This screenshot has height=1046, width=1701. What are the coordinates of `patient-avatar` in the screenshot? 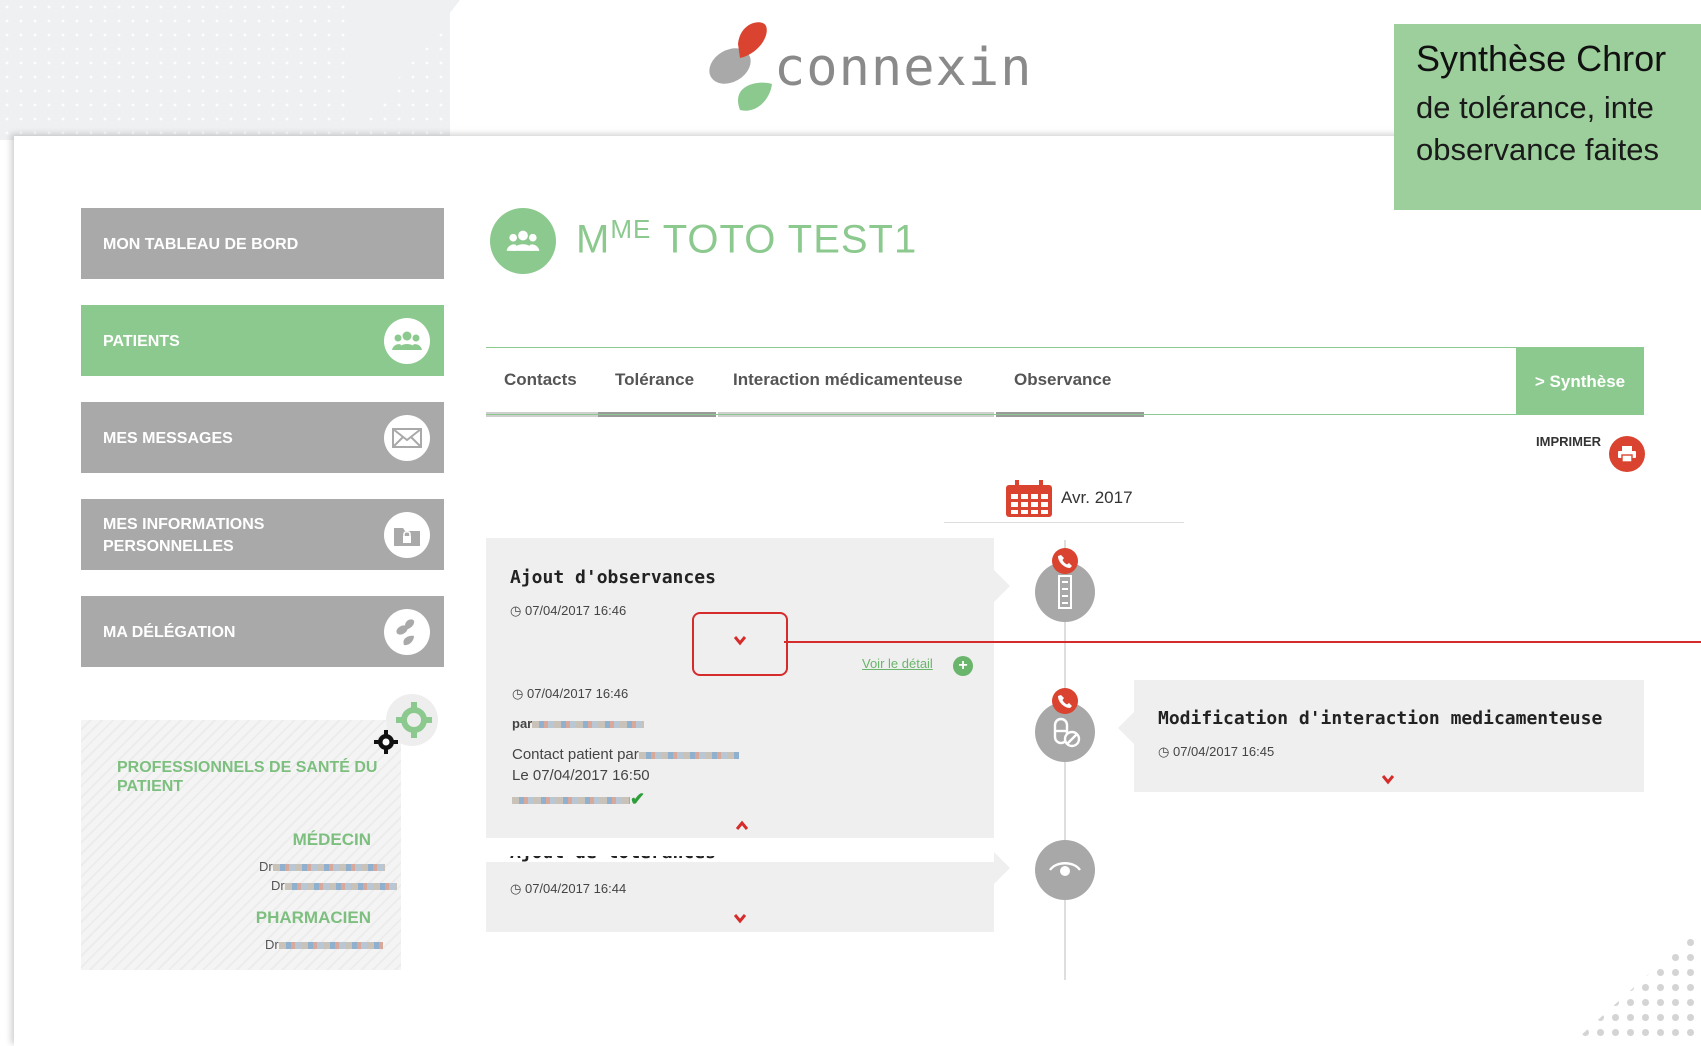 It's located at (523, 241).